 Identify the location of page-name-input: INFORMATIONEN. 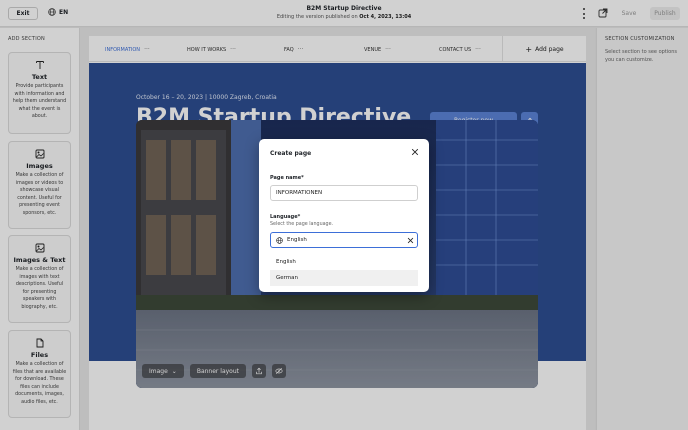
(344, 193).